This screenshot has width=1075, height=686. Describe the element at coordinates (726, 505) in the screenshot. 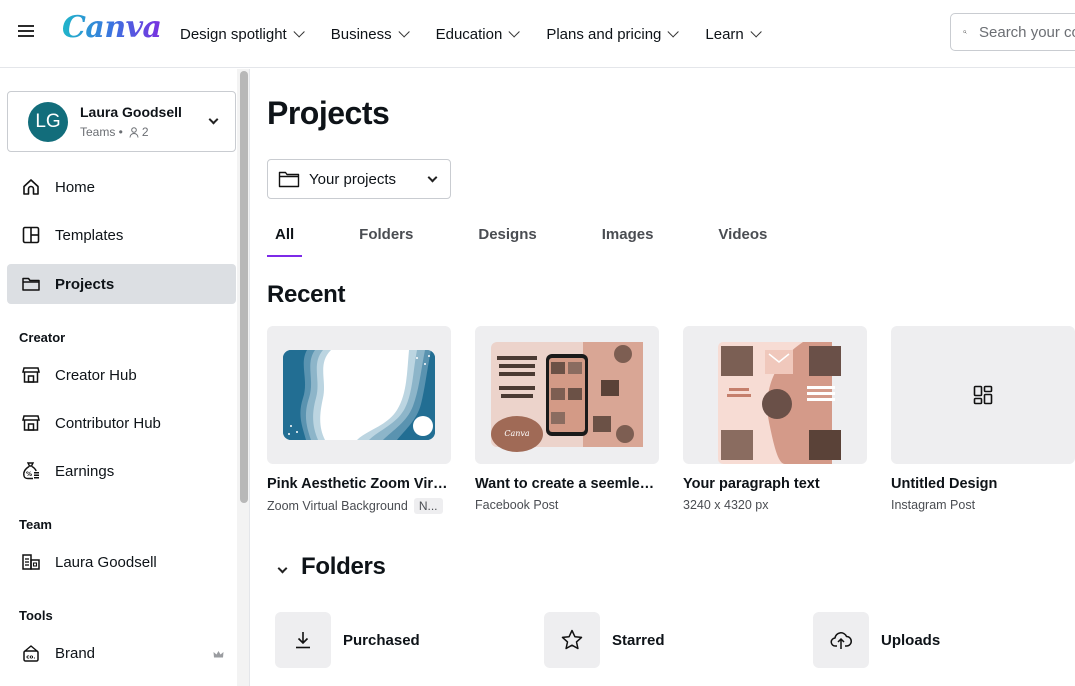

I see `design-dimensions: 3240 x 4320 px` at that location.